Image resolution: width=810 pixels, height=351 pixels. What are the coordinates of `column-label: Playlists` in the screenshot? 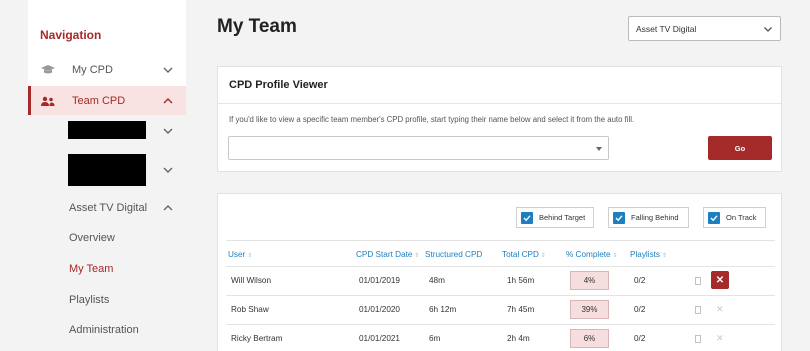 It's located at (645, 254).